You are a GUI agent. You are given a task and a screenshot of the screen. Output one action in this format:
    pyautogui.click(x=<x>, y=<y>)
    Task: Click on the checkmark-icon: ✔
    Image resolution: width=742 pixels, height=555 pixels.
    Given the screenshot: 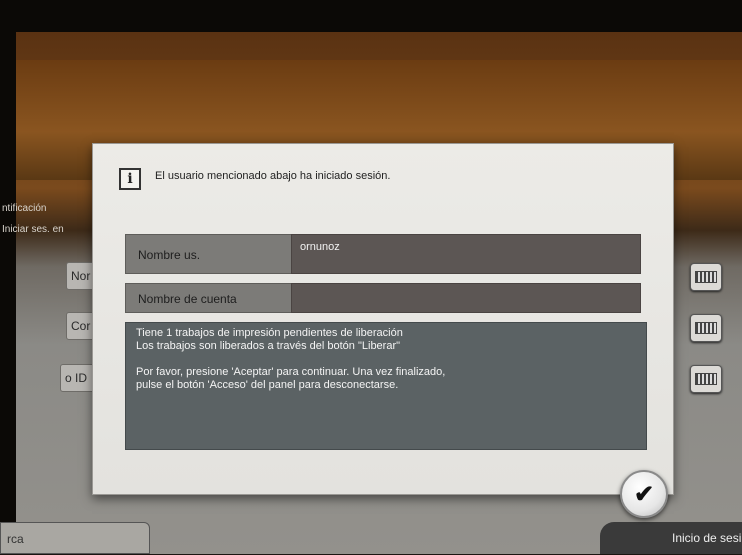 What is the action you would take?
    pyautogui.click(x=644, y=494)
    